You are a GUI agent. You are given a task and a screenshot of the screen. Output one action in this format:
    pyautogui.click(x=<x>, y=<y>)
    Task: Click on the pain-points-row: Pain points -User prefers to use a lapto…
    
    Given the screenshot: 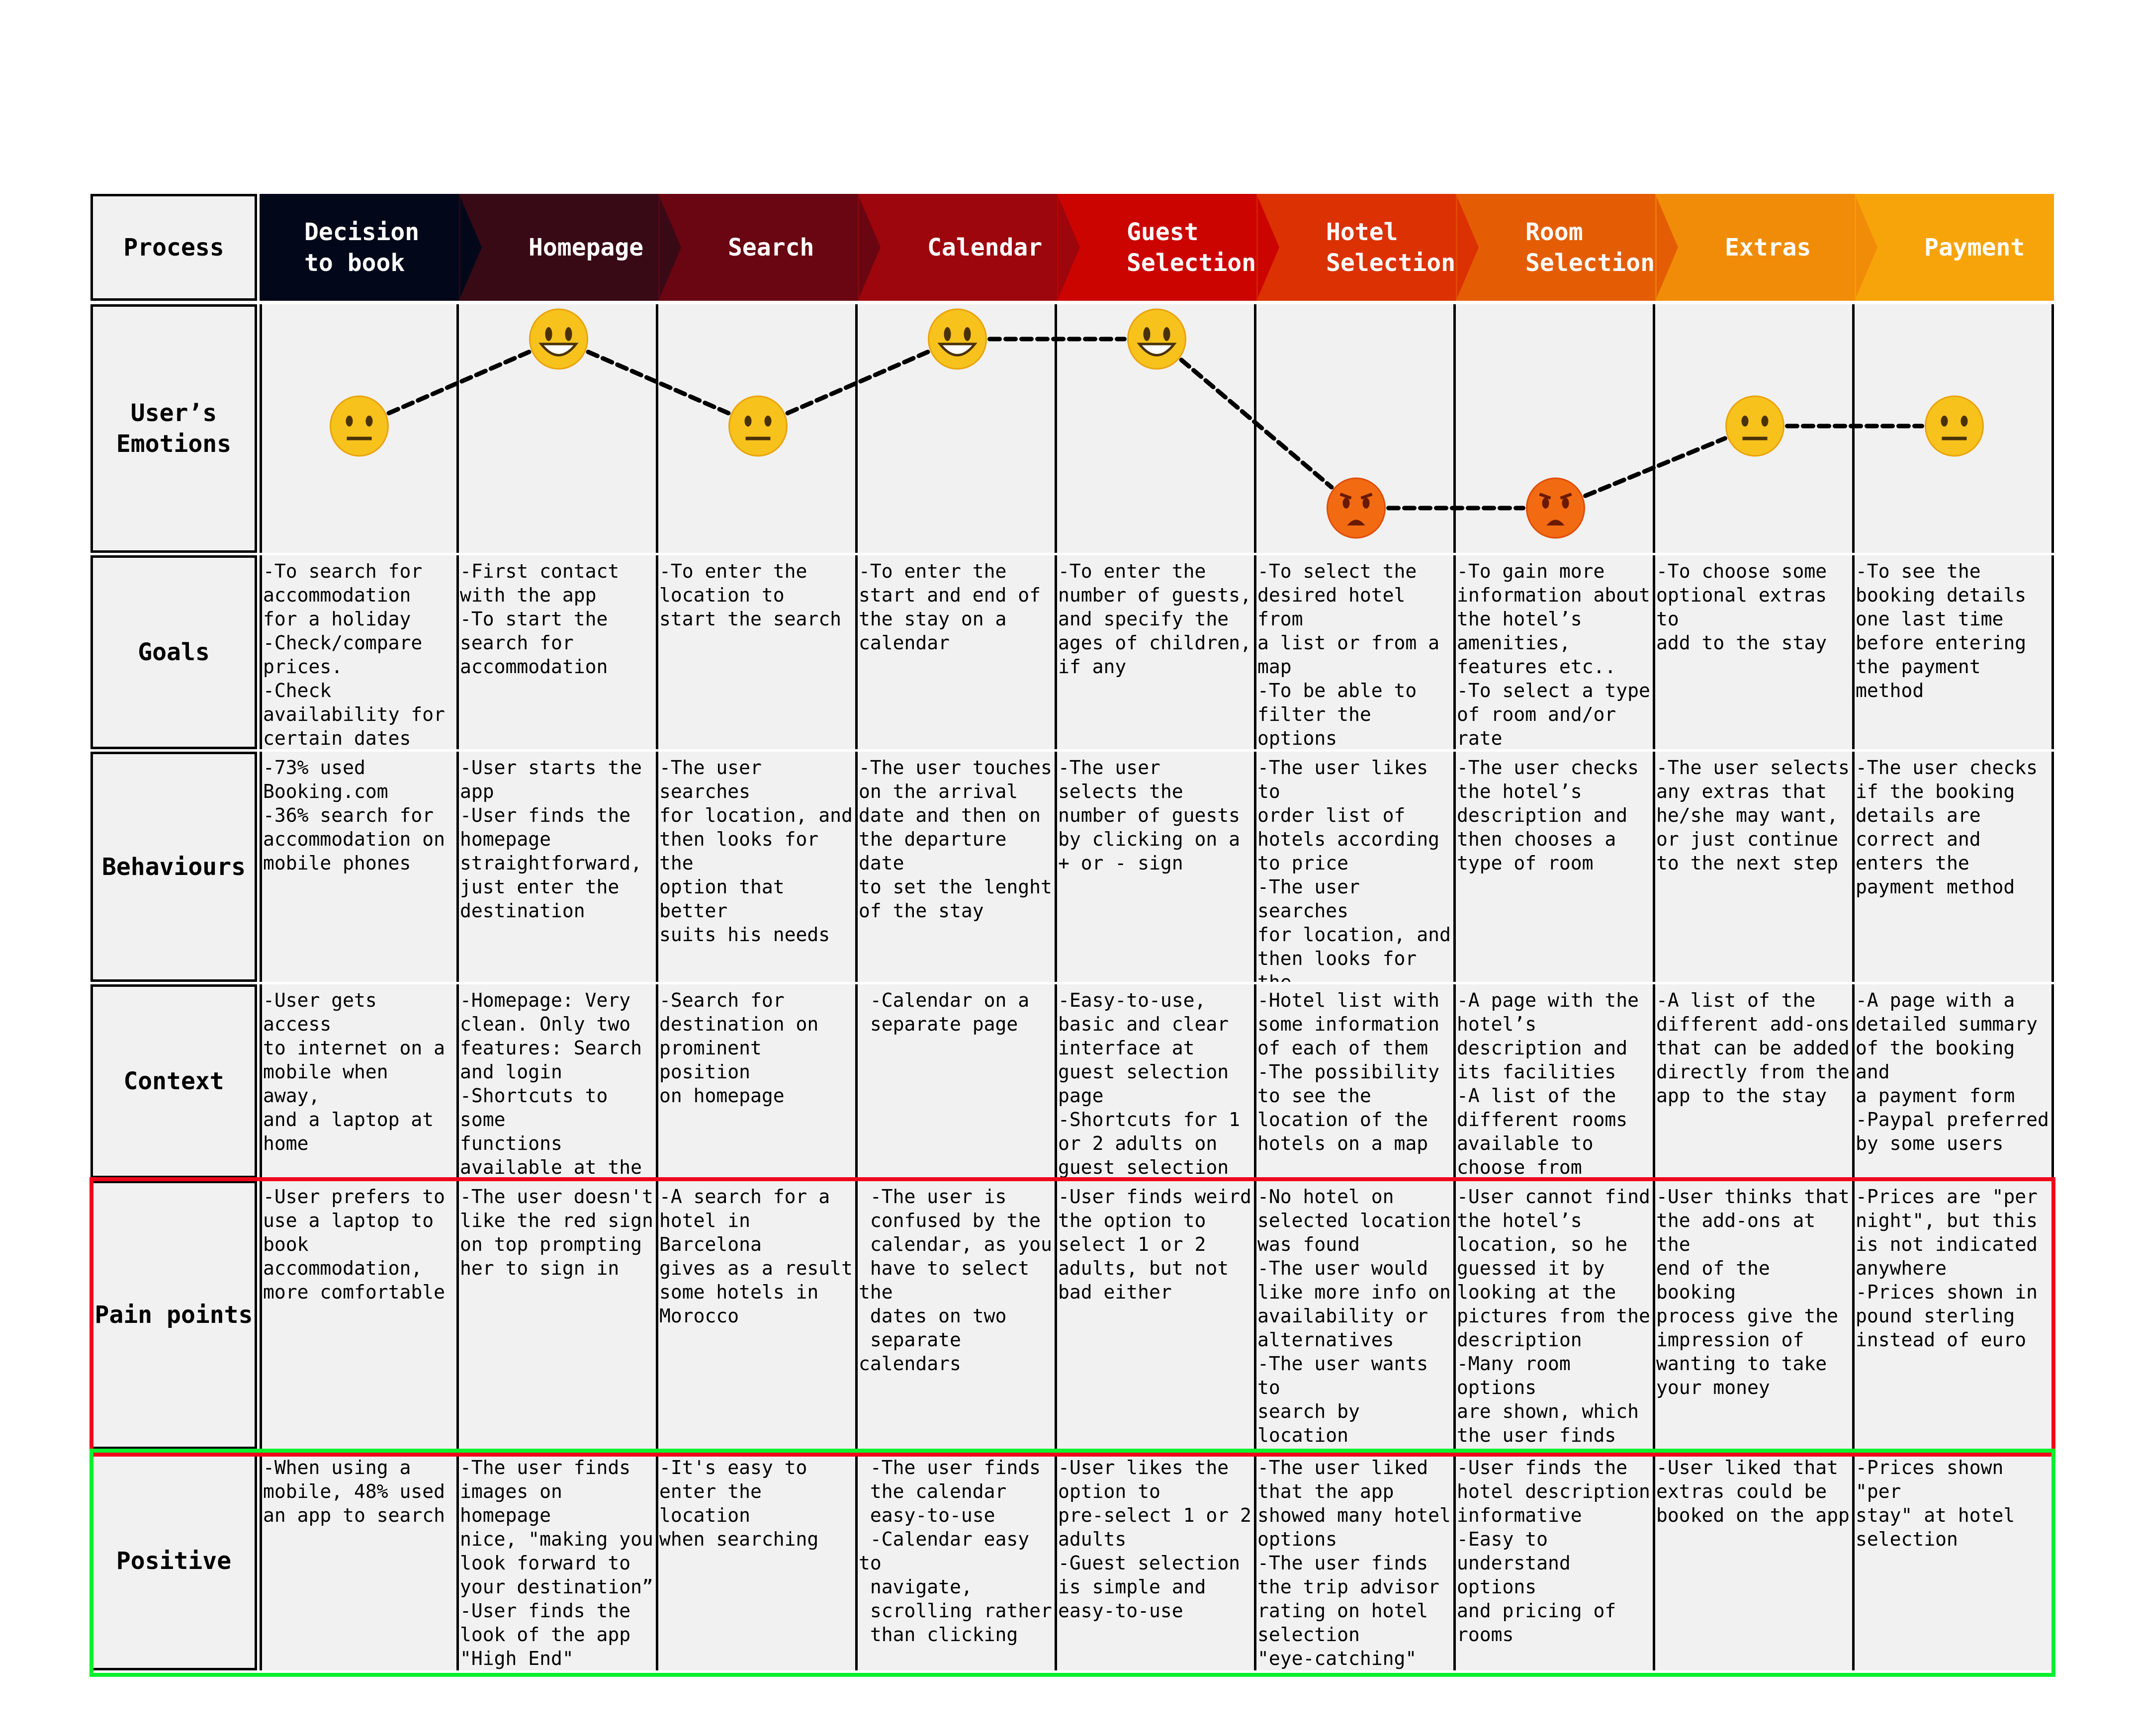 What is the action you would take?
    pyautogui.click(x=1072, y=1315)
    